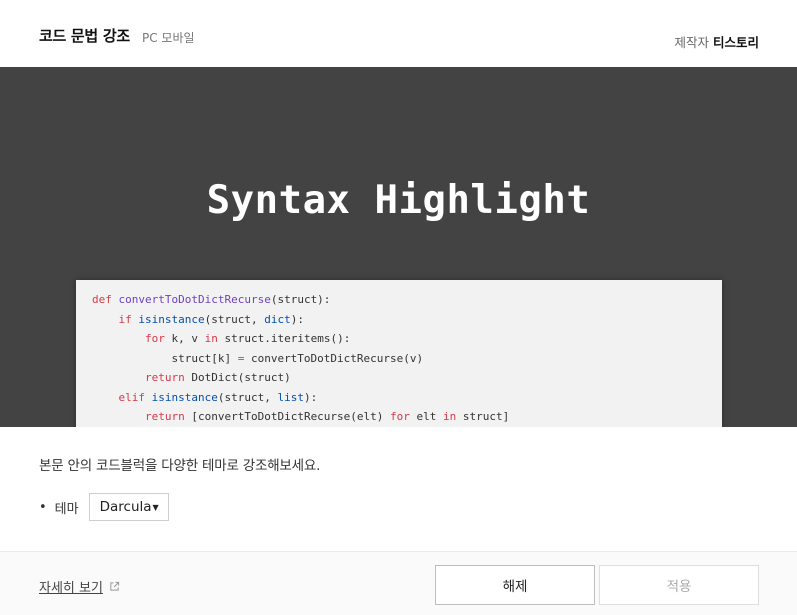 The image size is (797, 615). What do you see at coordinates (71, 588) in the screenshot?
I see `detail-link-label: 자세히 보기` at bounding box center [71, 588].